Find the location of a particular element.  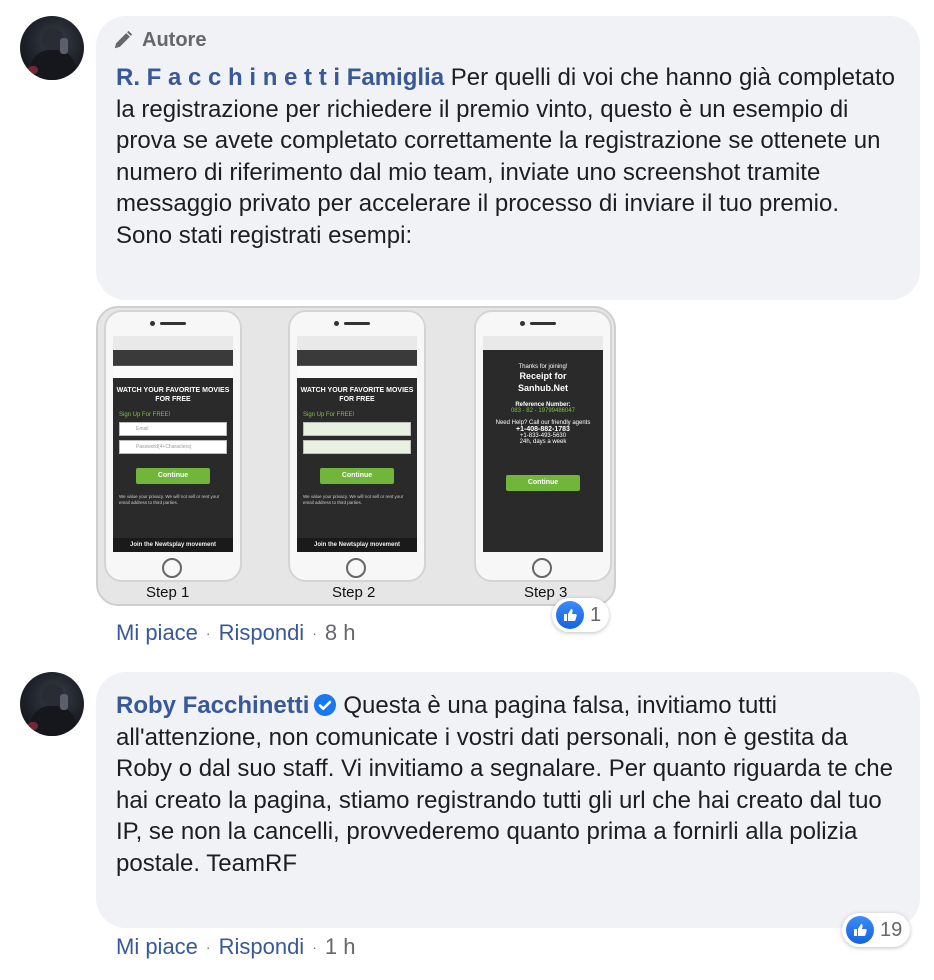

reaction-count-value: 19 is located at coordinates (891, 929).